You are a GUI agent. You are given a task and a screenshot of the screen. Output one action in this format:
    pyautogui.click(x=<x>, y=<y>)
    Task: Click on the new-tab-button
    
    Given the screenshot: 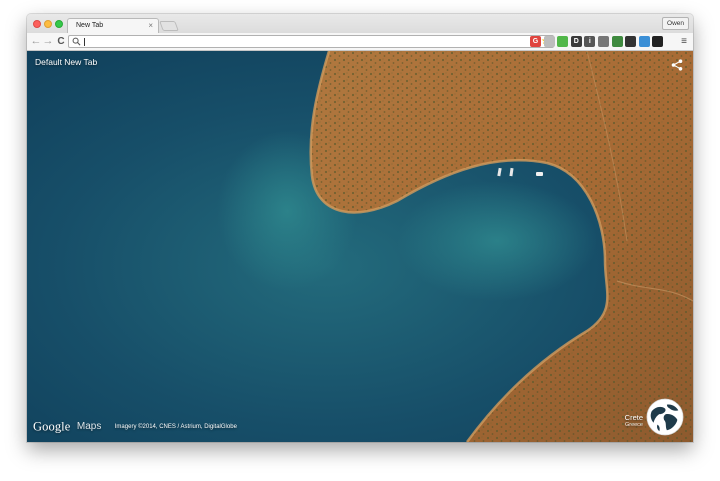 What is the action you would take?
    pyautogui.click(x=169, y=26)
    